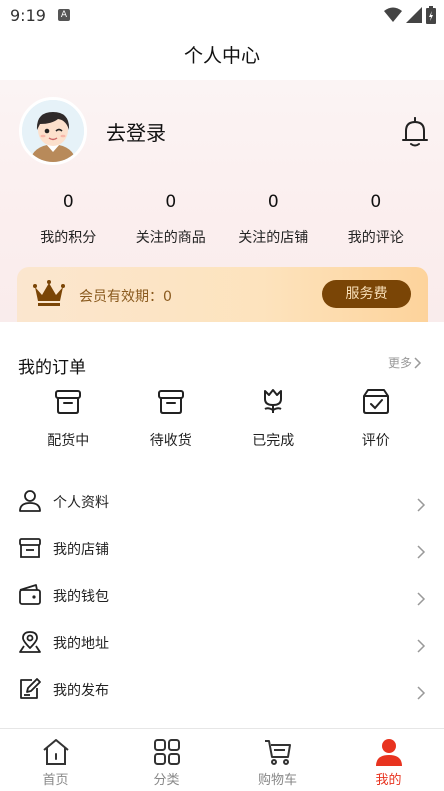  Describe the element at coordinates (400, 363) in the screenshot. I see `more-label: 更多` at that location.